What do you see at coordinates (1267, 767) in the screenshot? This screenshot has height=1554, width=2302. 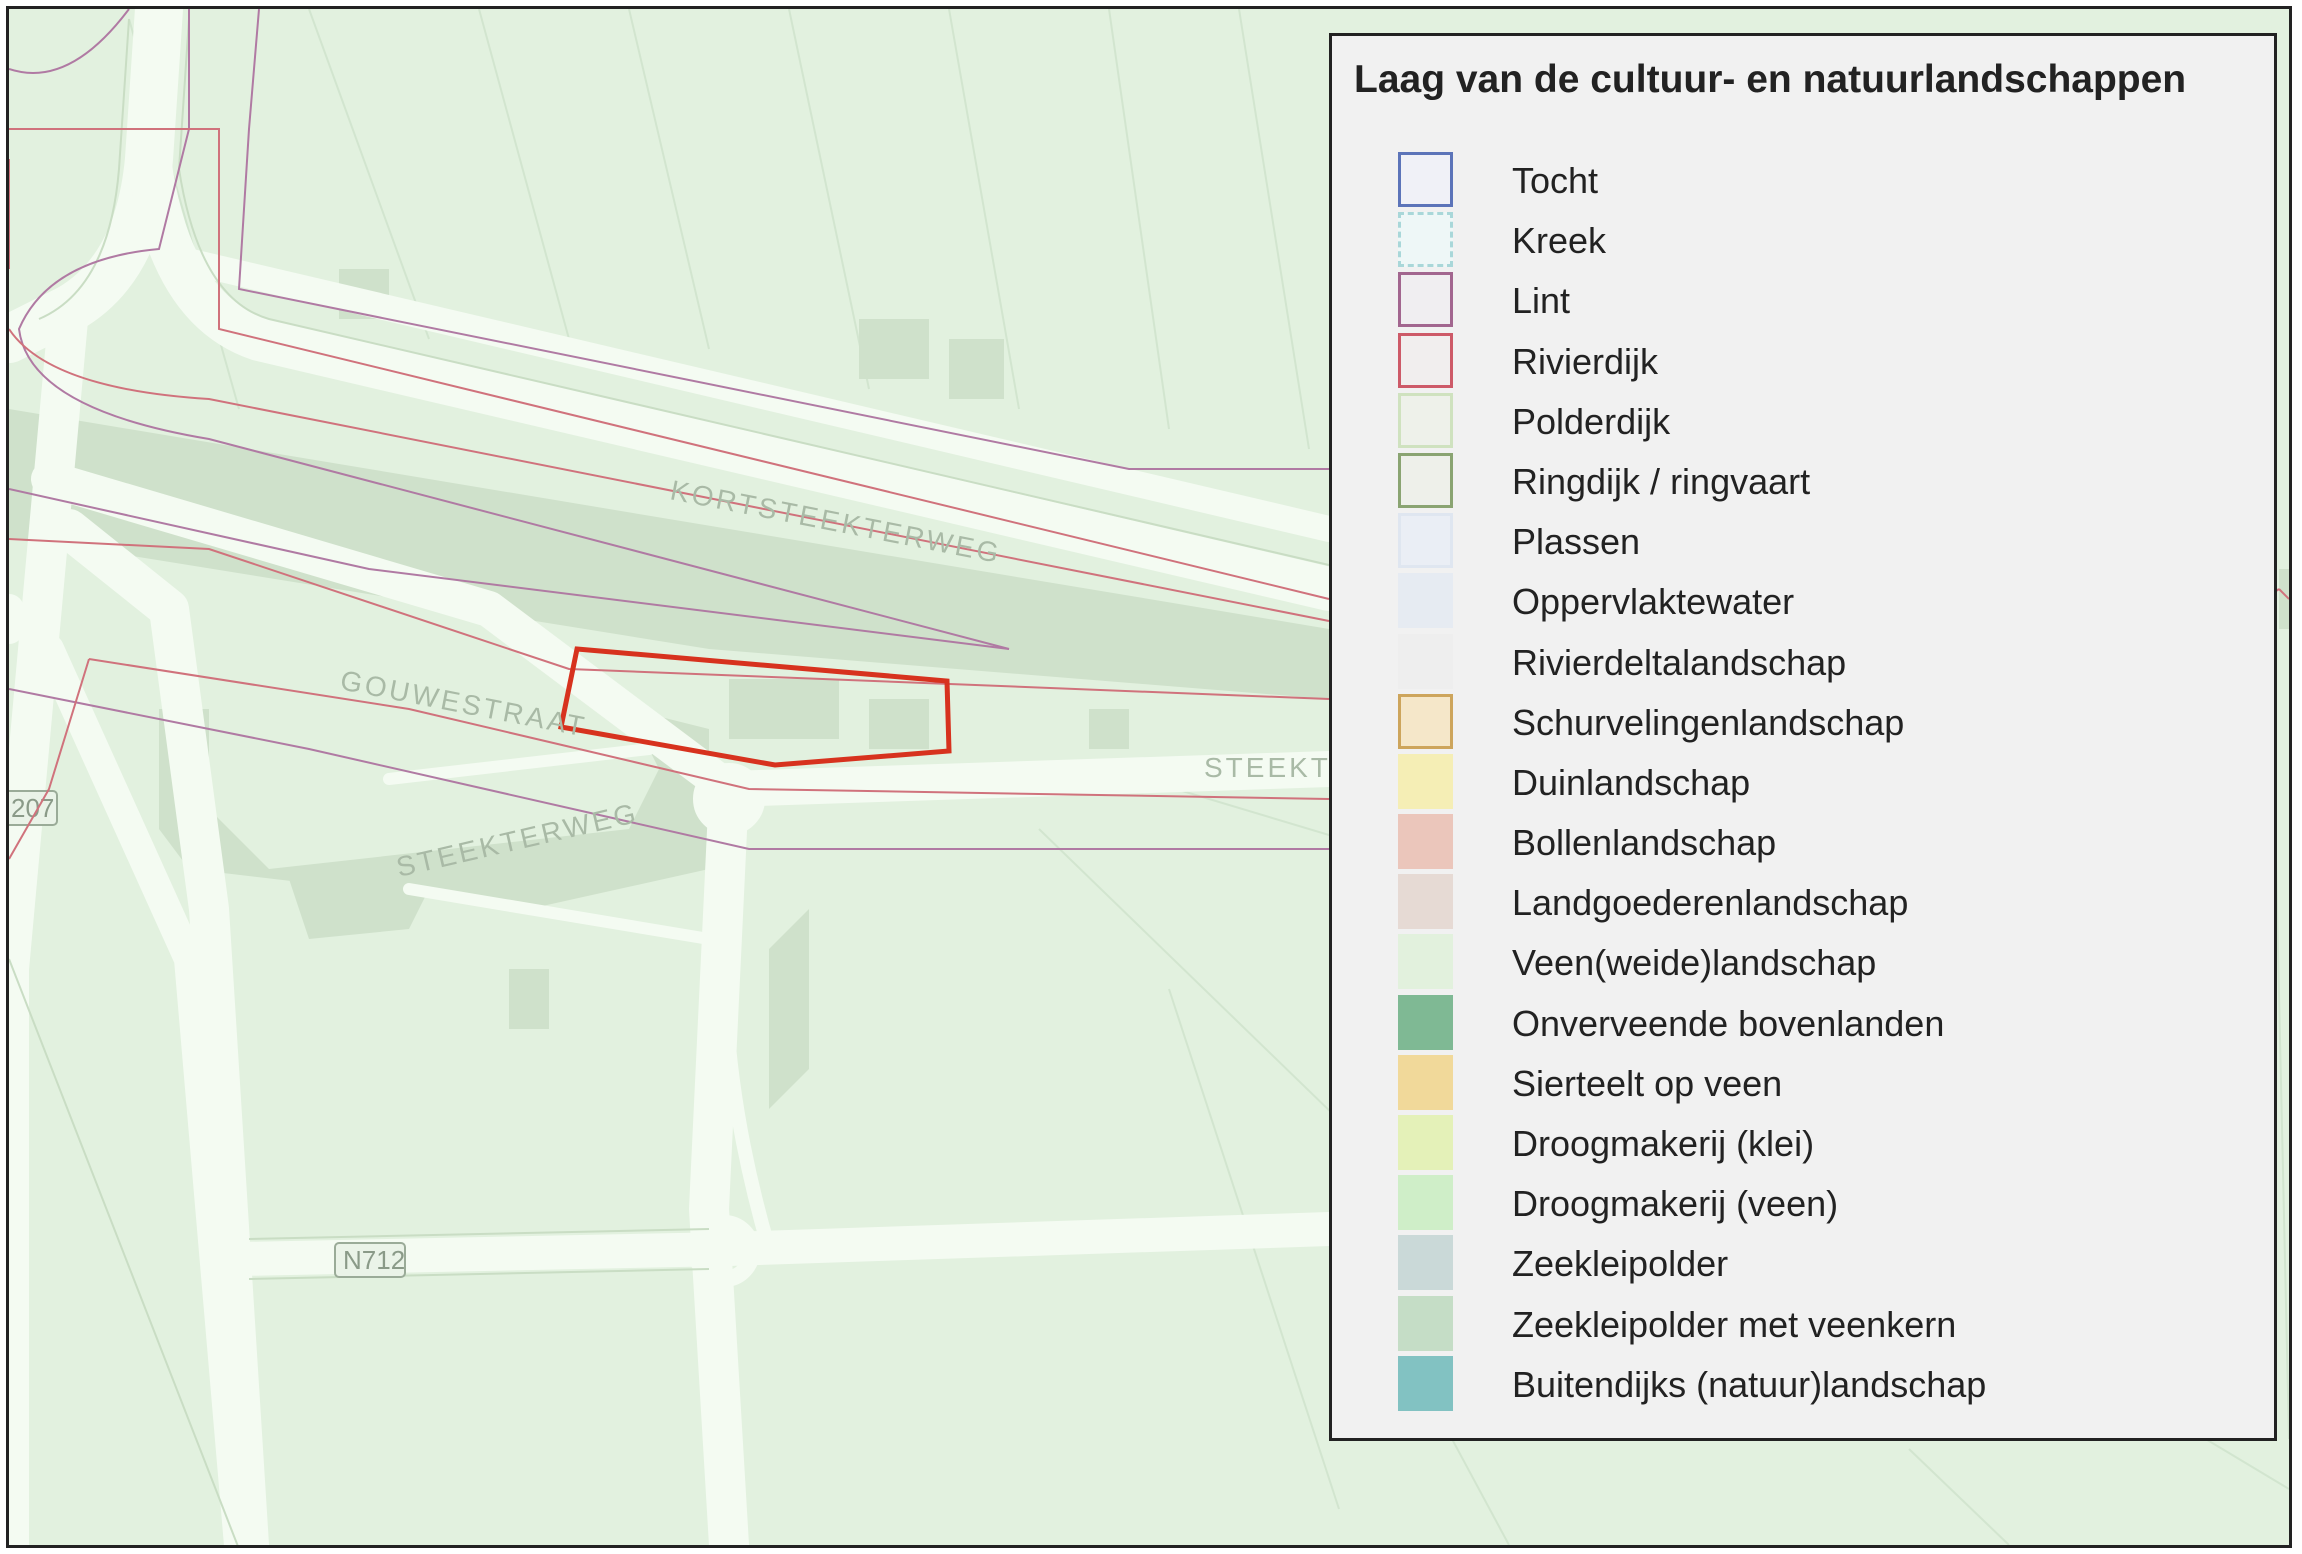 I see `street-label-steekt: STEEKT` at bounding box center [1267, 767].